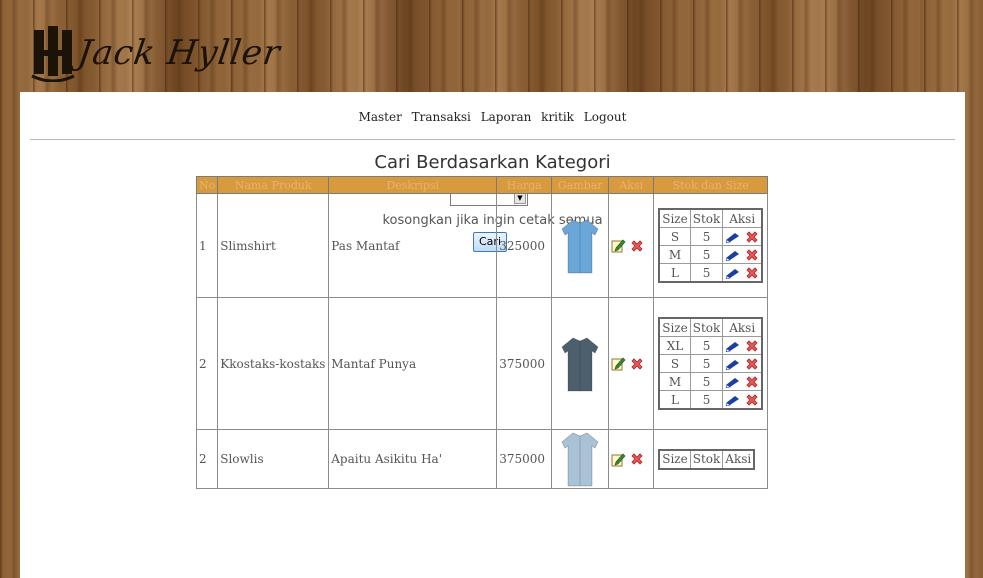 The height and width of the screenshot is (578, 983). Describe the element at coordinates (273, 245) in the screenshot. I see `cell-name: Slimshirt` at that location.